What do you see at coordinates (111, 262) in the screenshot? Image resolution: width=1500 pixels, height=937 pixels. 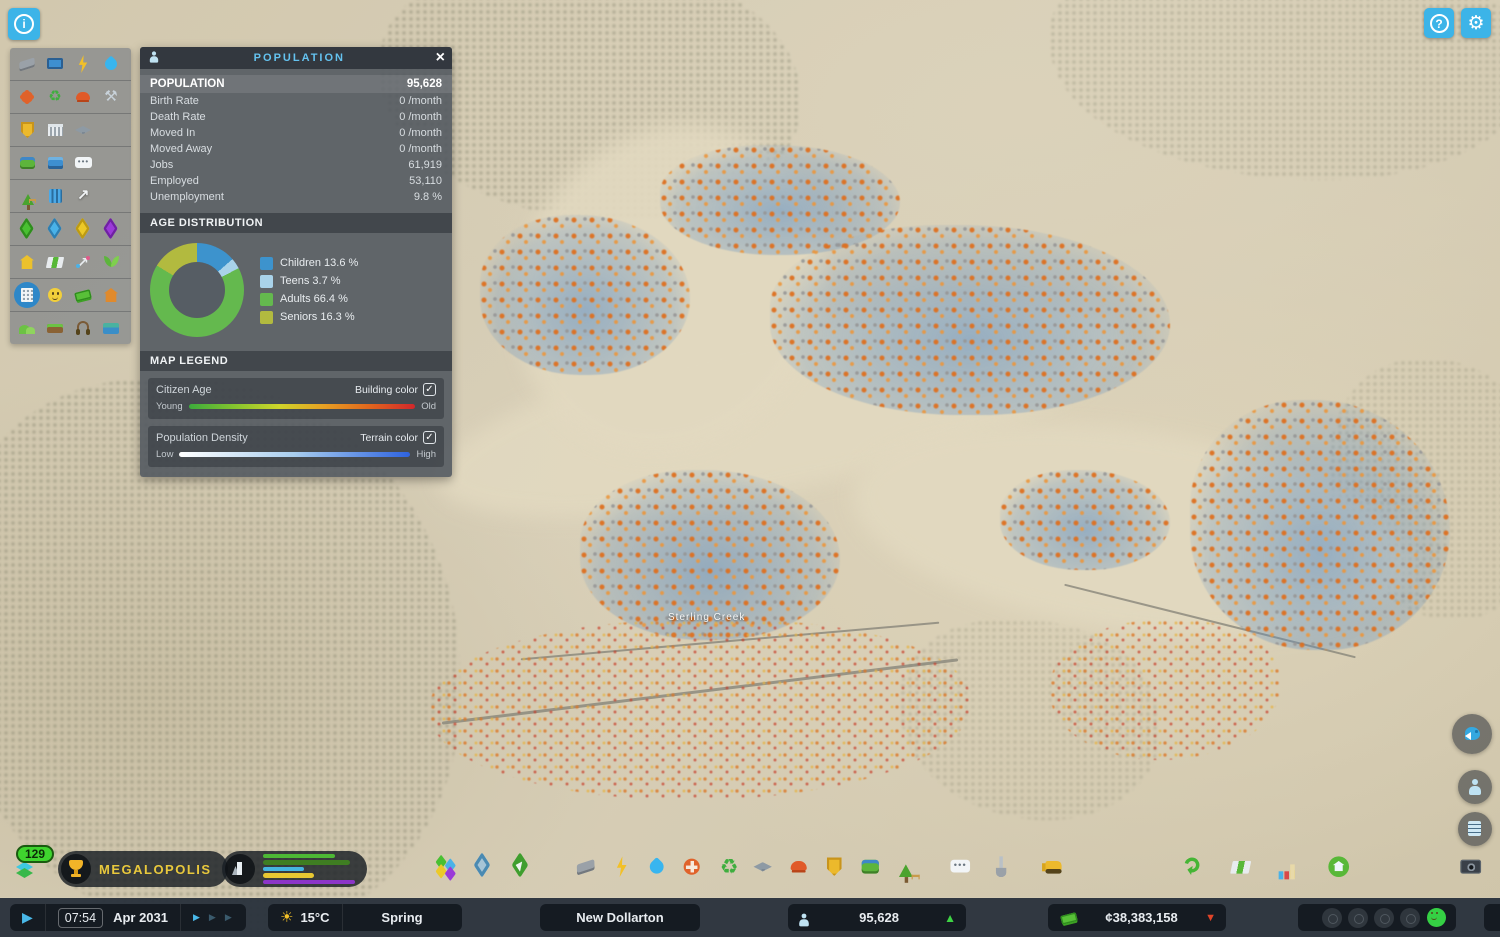 I see `infoview-resources` at bounding box center [111, 262].